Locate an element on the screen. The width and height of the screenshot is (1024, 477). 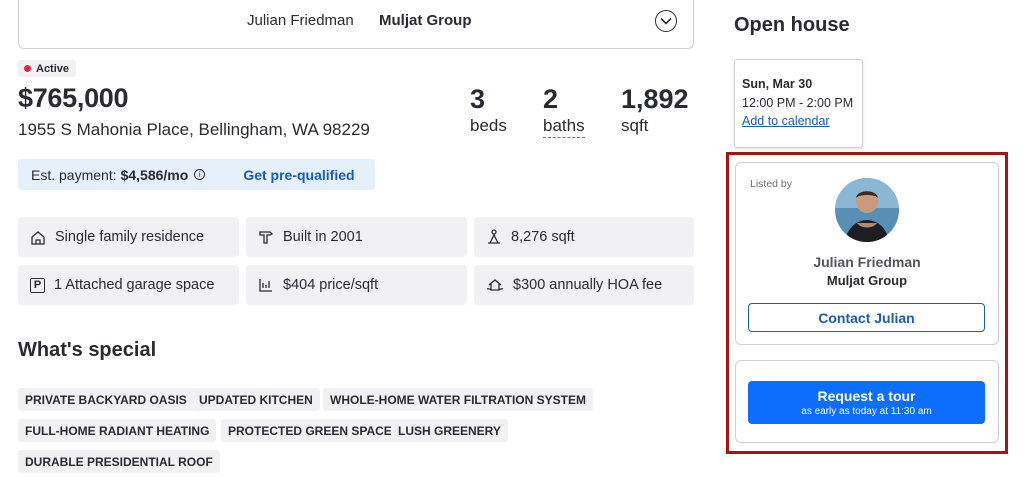
fact-text: 1 Attached garage space is located at coordinates (134, 285).